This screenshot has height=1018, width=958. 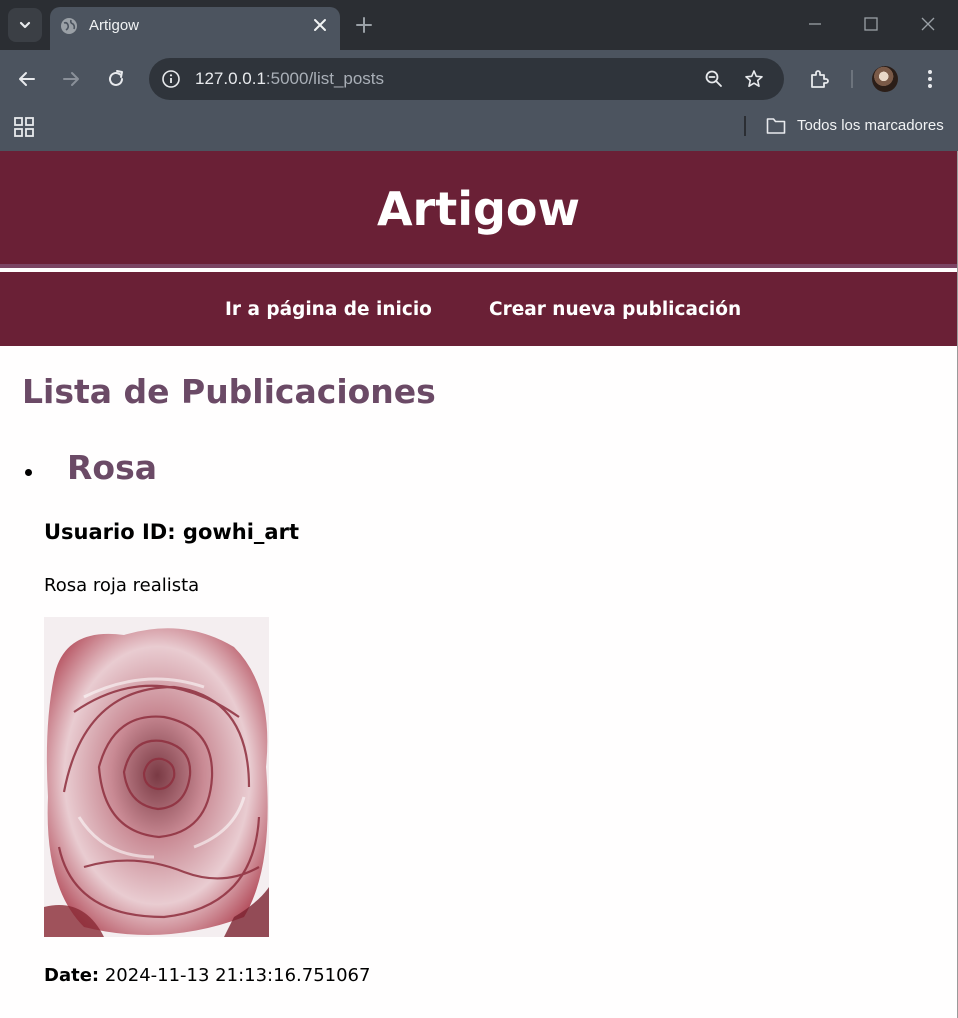 I want to click on rose-drawing-icon, so click(x=156, y=777).